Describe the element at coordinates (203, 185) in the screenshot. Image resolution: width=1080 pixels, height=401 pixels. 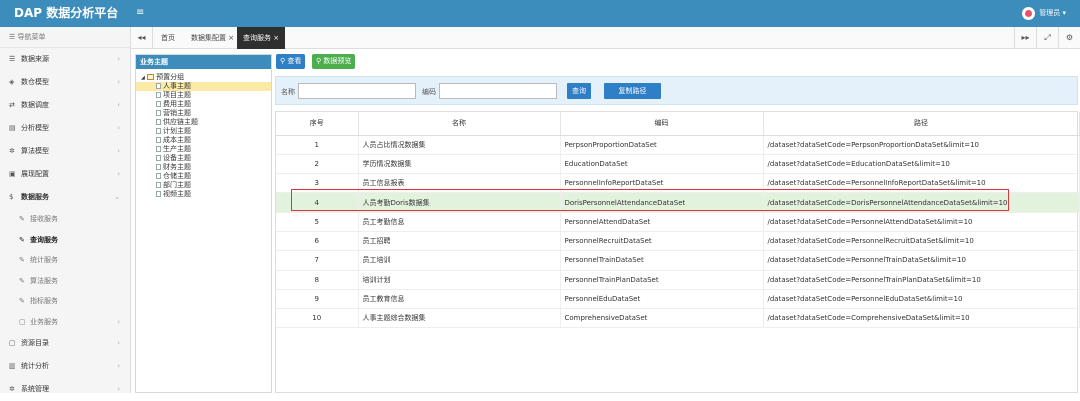
I see `tree-node: 部门主题` at that location.